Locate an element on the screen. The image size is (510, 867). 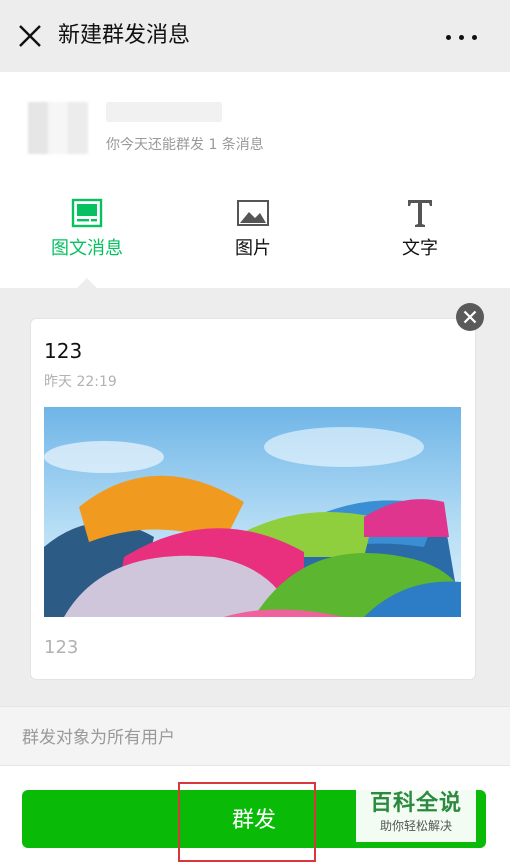
watermark-sub-text: 助你轻松解决 is located at coordinates (415, 826).